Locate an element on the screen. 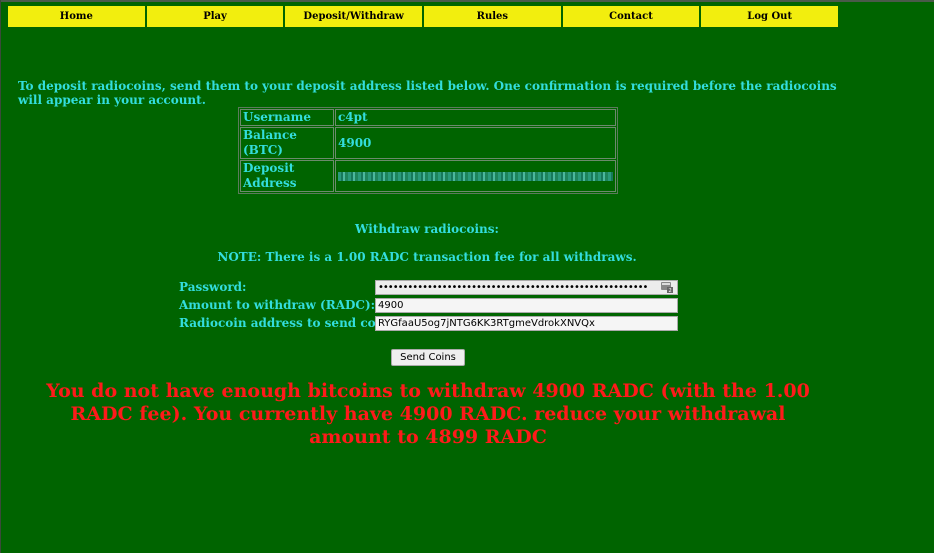 The height and width of the screenshot is (553, 934). username-label: Username is located at coordinates (287, 117).